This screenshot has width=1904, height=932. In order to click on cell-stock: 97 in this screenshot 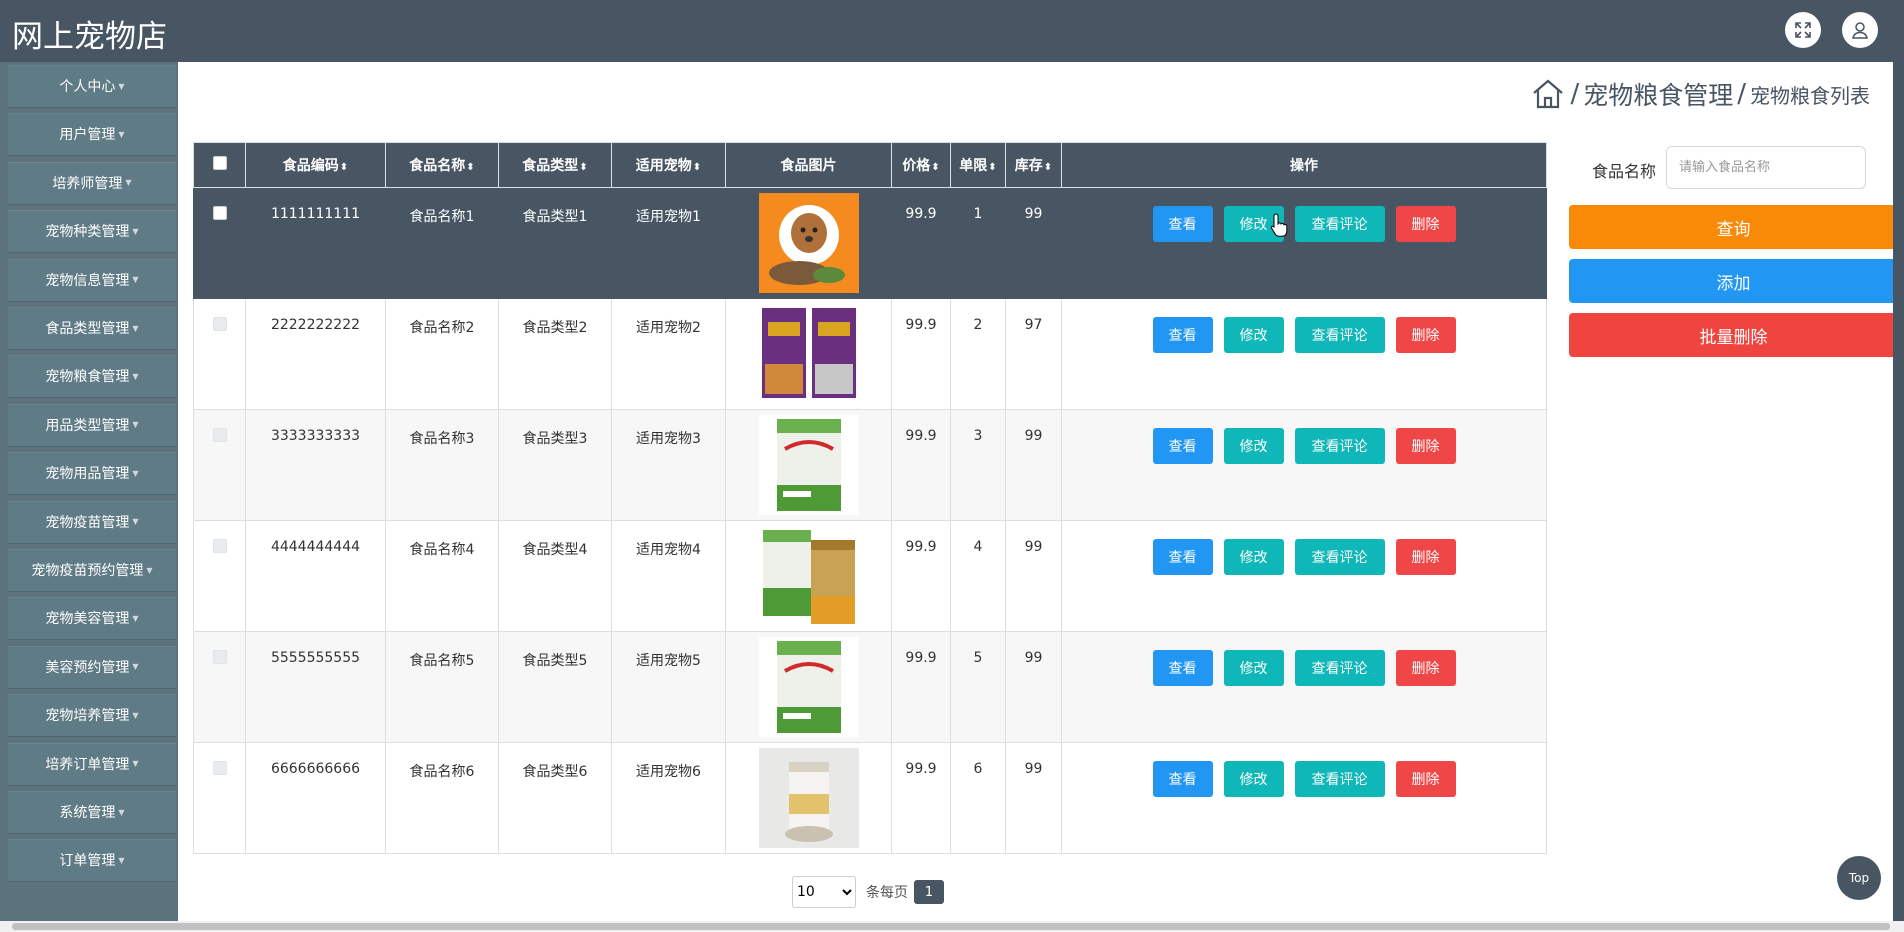, I will do `click(1033, 354)`.